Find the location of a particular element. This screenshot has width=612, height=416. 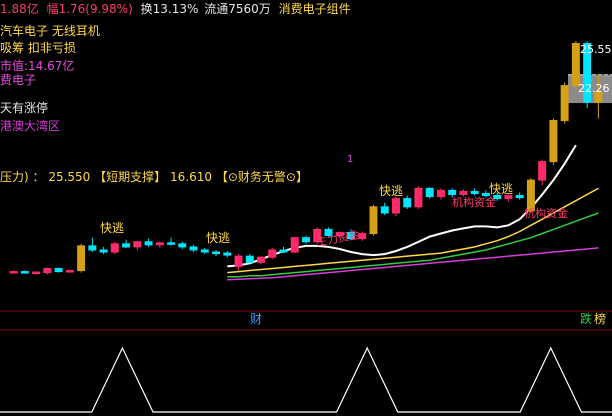

fund-tags: 吸筹 扣非亏损 is located at coordinates (38, 48).